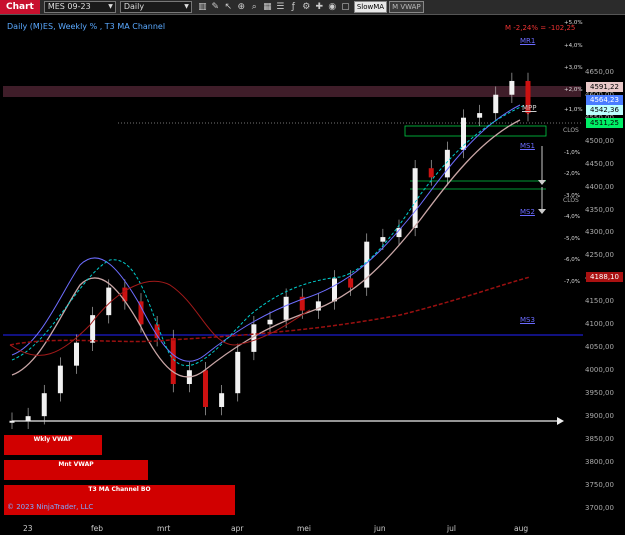  Describe the element at coordinates (604, 100) in the screenshot. I see `price-tag-4564: 4564,23` at that location.